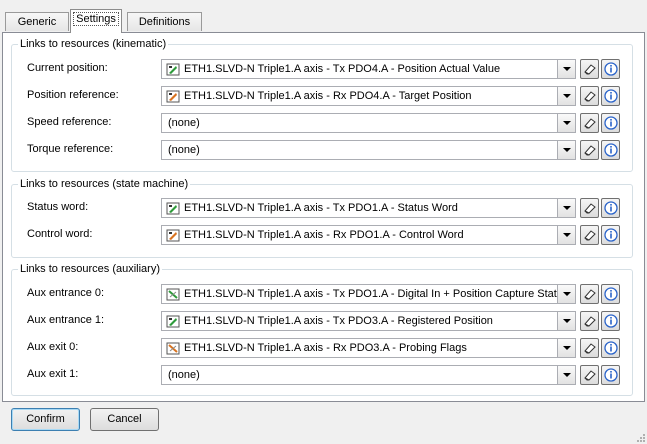 This screenshot has width=647, height=444. What do you see at coordinates (53, 347) in the screenshot?
I see `field-label: Aux exit 0:` at bounding box center [53, 347].